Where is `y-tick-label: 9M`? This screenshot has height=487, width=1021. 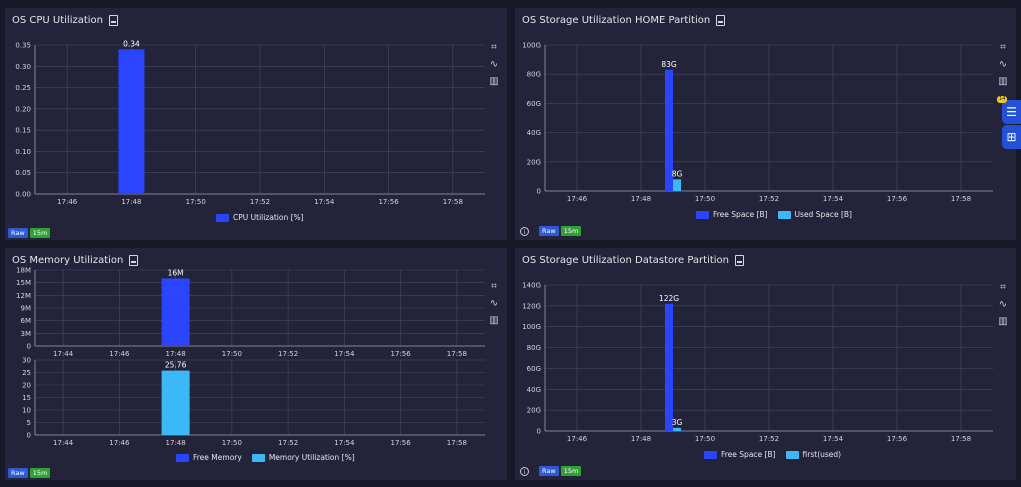 y-tick-label: 9M is located at coordinates (26, 309).